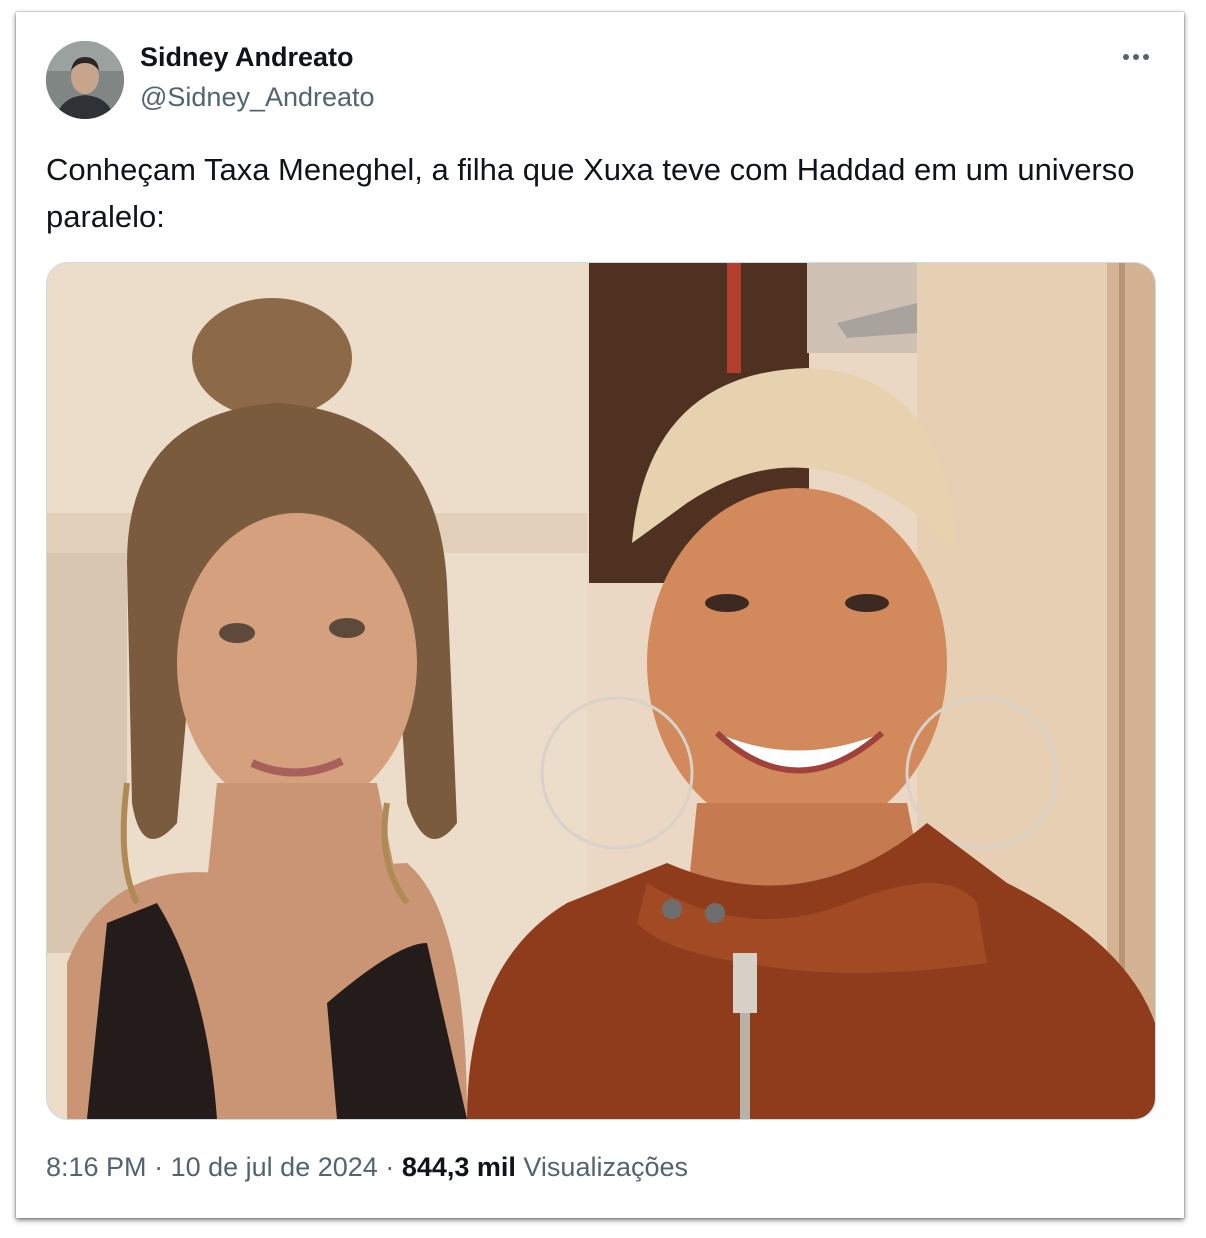 This screenshot has width=1206, height=1238. I want to click on tweet-date: 10 de jul de 2024, so click(274, 1167).